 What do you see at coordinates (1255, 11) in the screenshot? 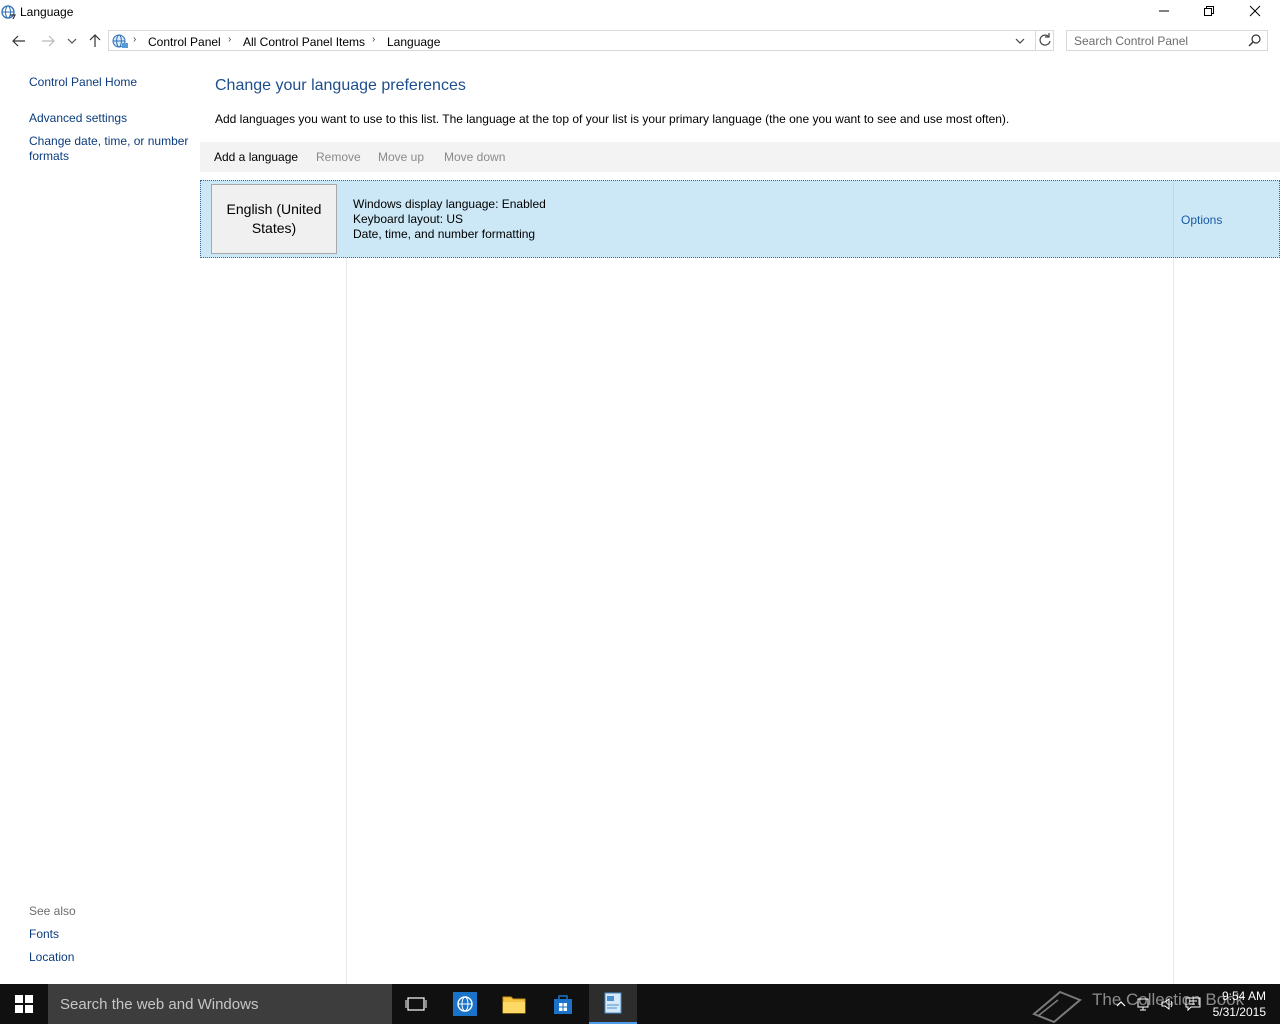
I see `close-button` at bounding box center [1255, 11].